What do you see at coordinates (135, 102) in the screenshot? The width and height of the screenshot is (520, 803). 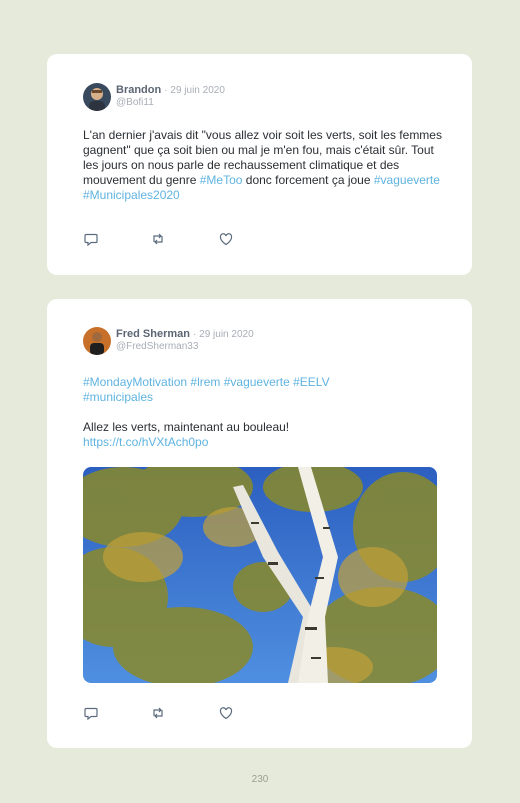 I see `author-handle: @Bofi11` at bounding box center [135, 102].